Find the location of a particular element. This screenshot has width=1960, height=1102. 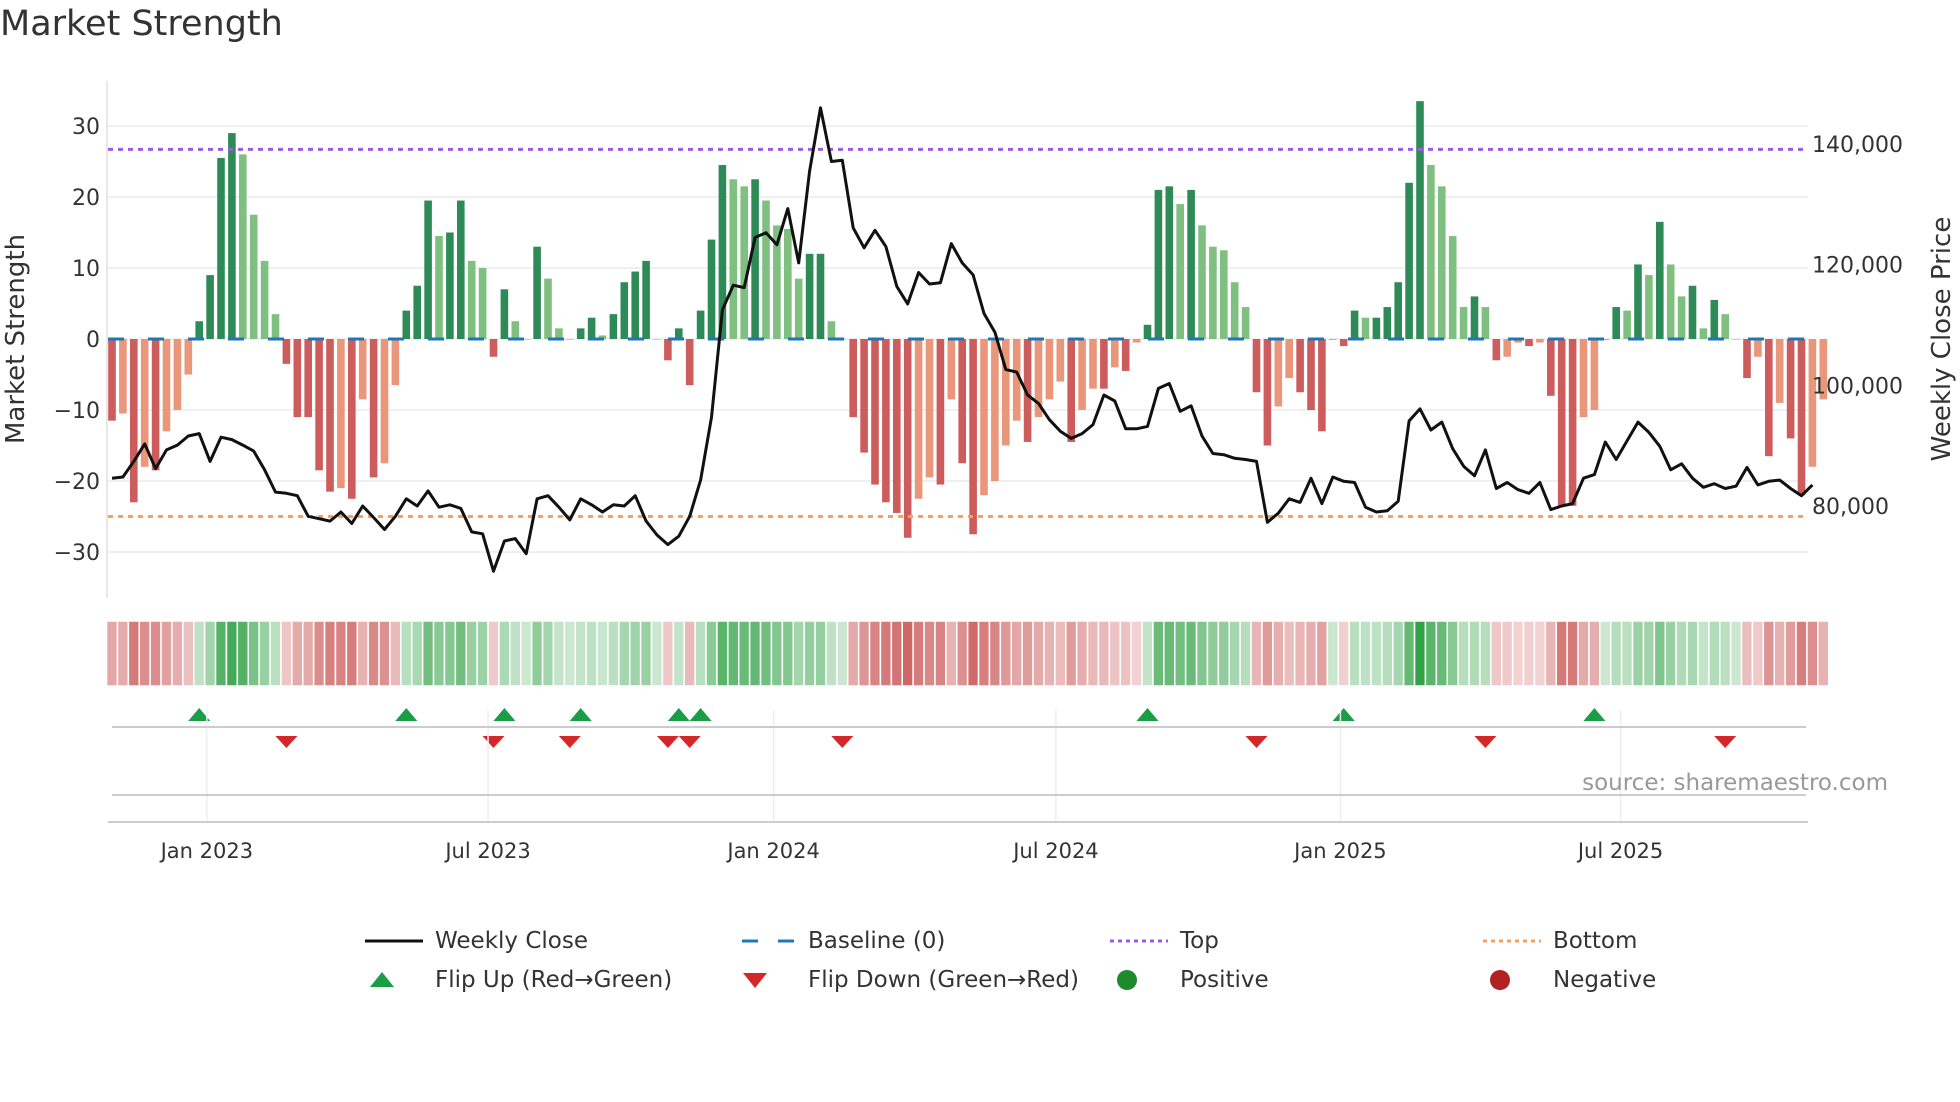

legend-label: Flip Down (Green→Red) is located at coordinates (943, 980).